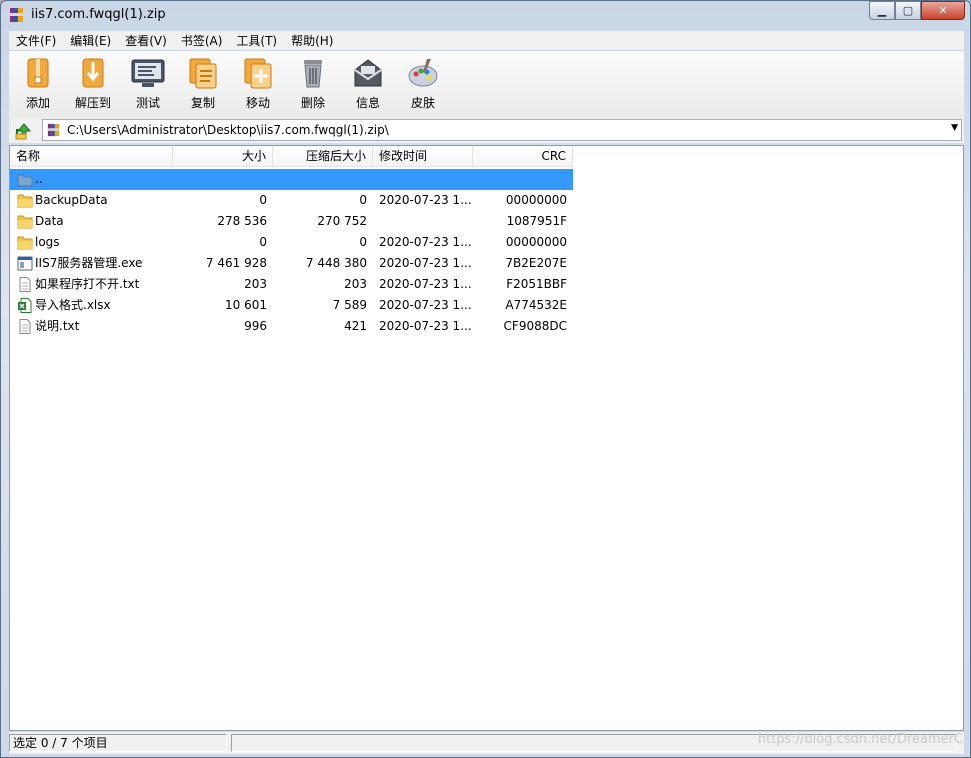 This screenshot has width=971, height=758. What do you see at coordinates (146, 40) in the screenshot?
I see `menu-view: 查看(V)` at bounding box center [146, 40].